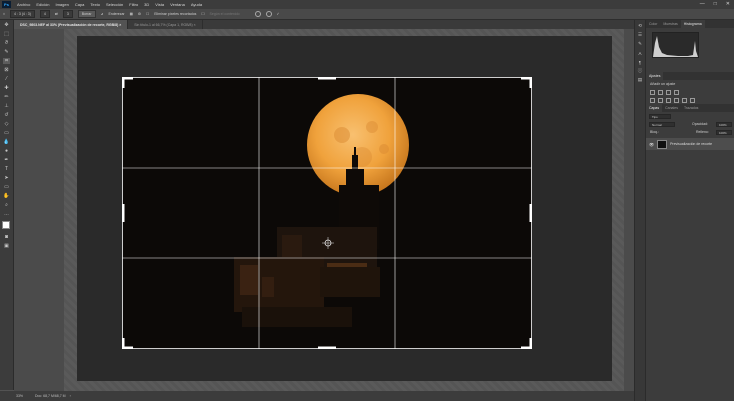  Describe the element at coordinates (202, 14) in the screenshot. I see `content-aware-checkbox: ☐` at that location.